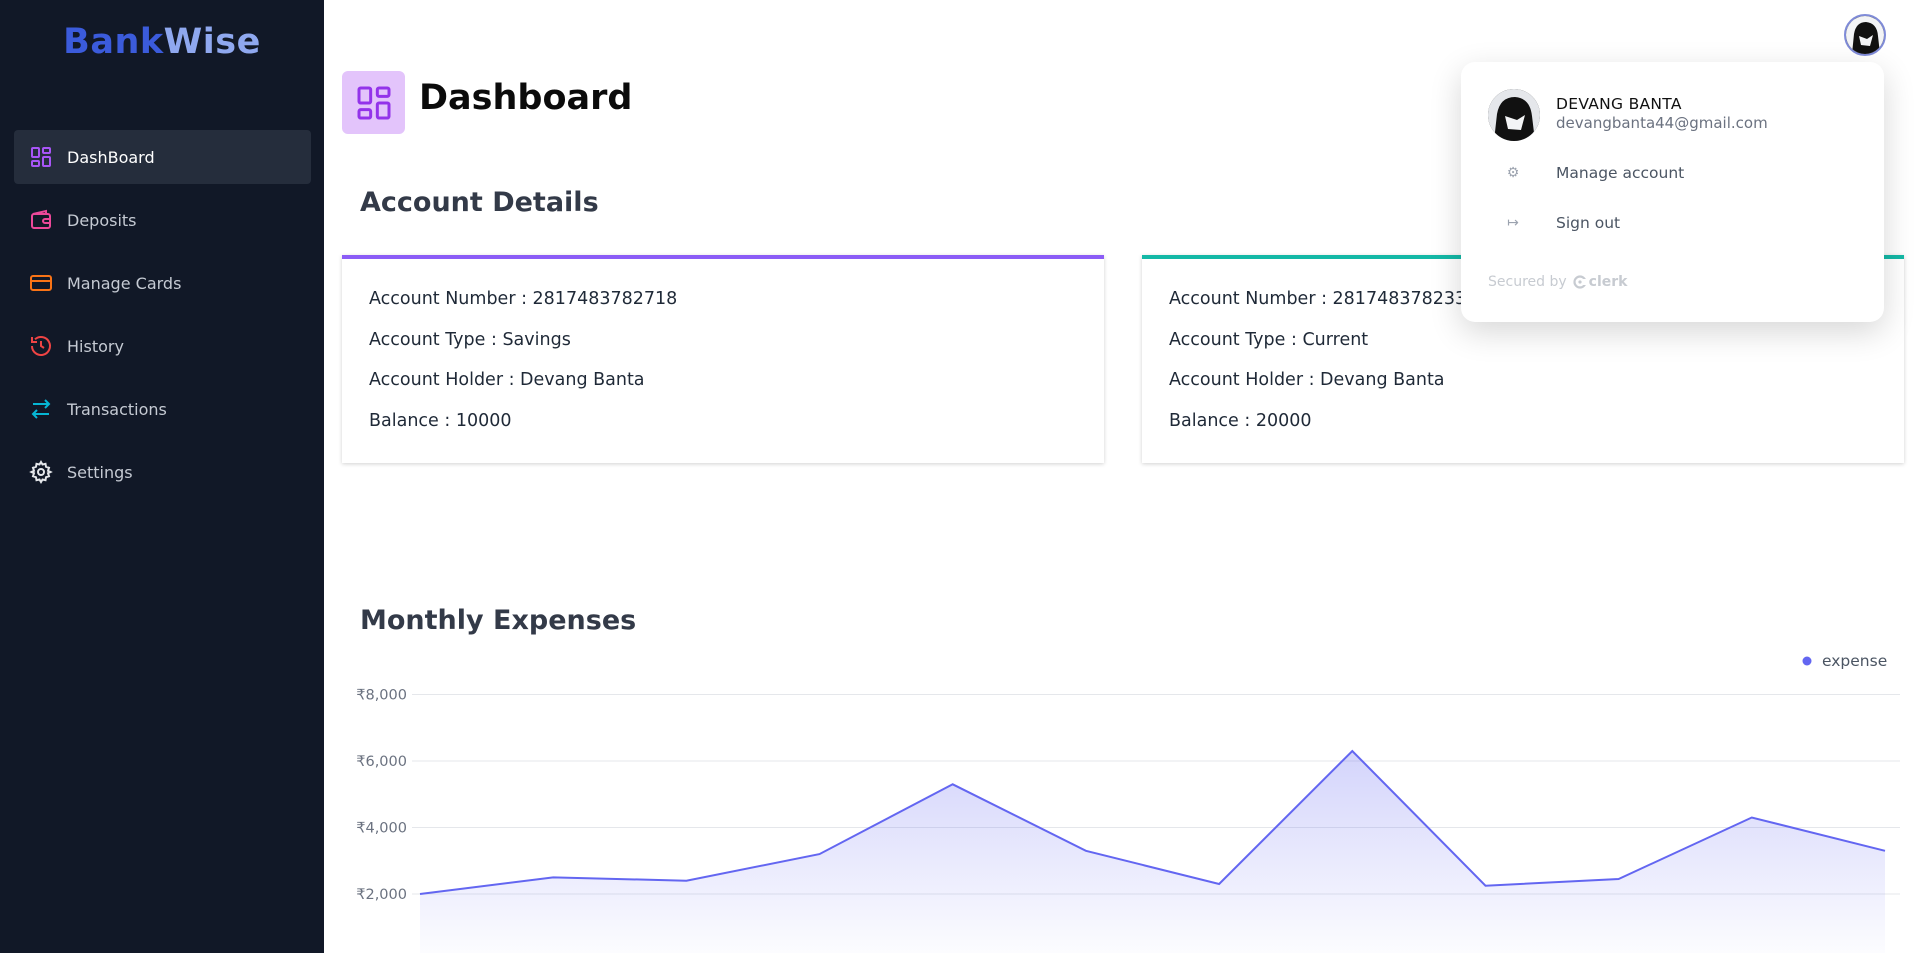 This screenshot has height=953, width=1920. Describe the element at coordinates (381, 696) in the screenshot. I see `y-tick-label: ₹8,000` at that location.